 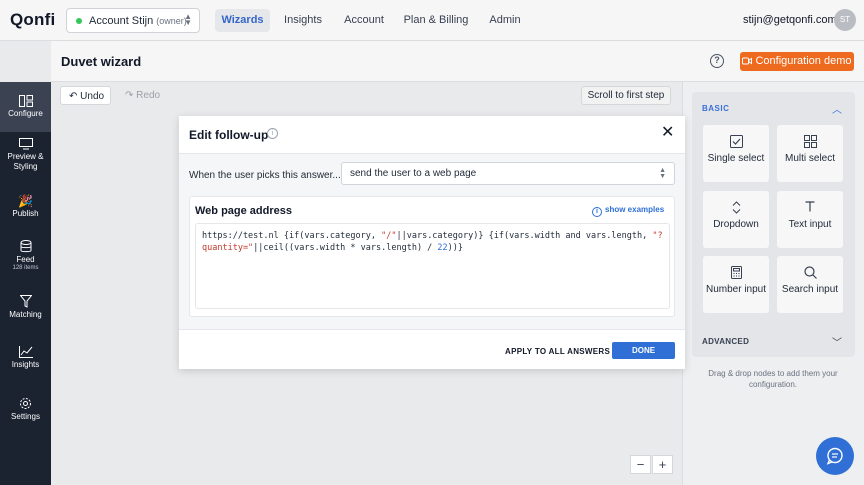 I want to click on tab-plan-billing: Plan & Billing, so click(x=436, y=20).